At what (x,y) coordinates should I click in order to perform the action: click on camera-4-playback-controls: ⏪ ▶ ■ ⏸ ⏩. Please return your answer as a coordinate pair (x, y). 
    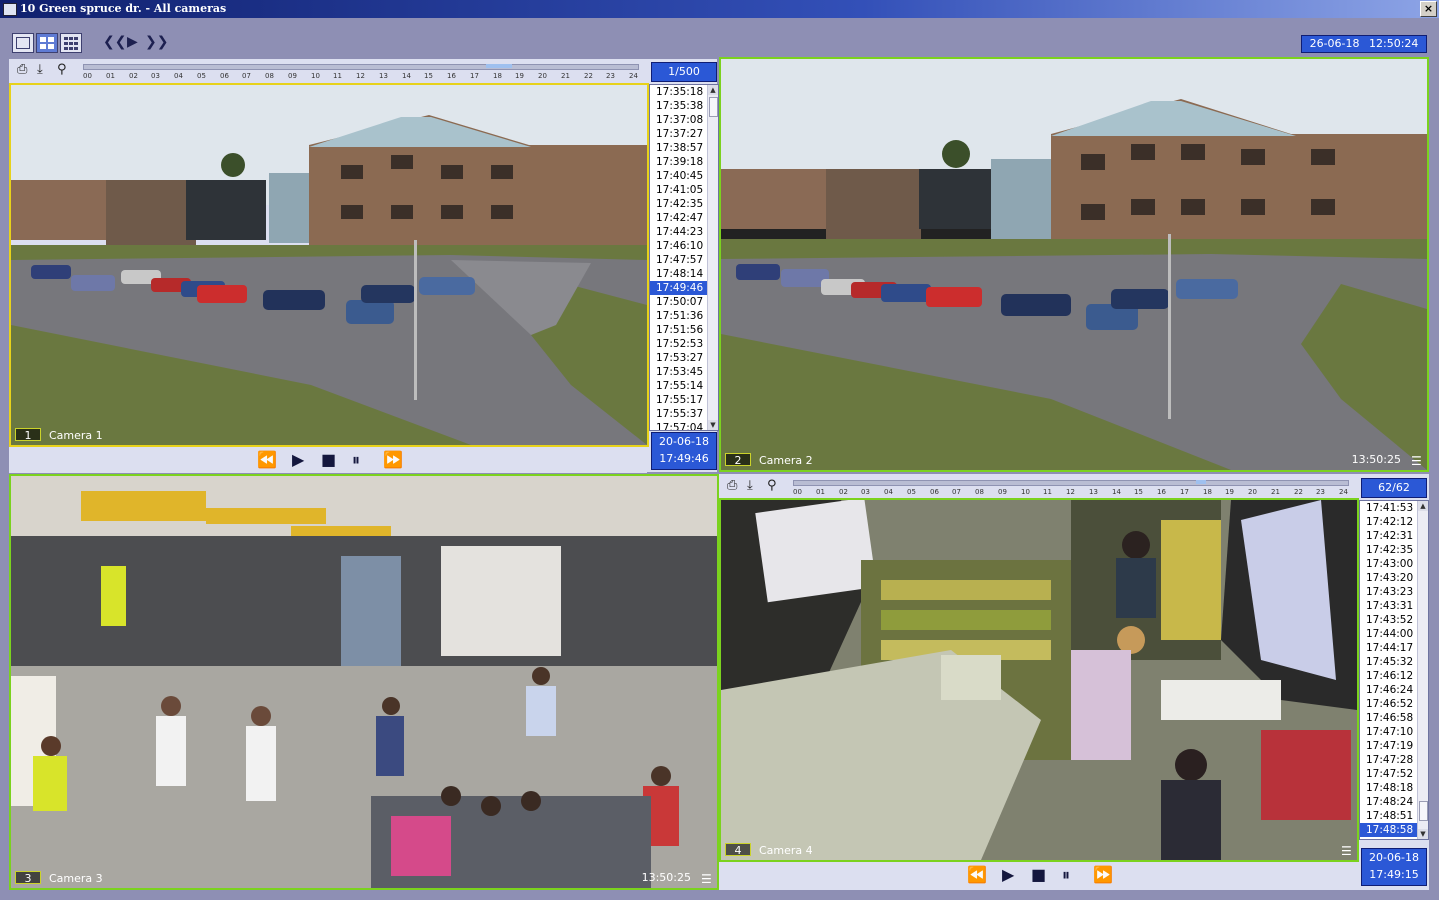
    Looking at the image, I should click on (1038, 875).